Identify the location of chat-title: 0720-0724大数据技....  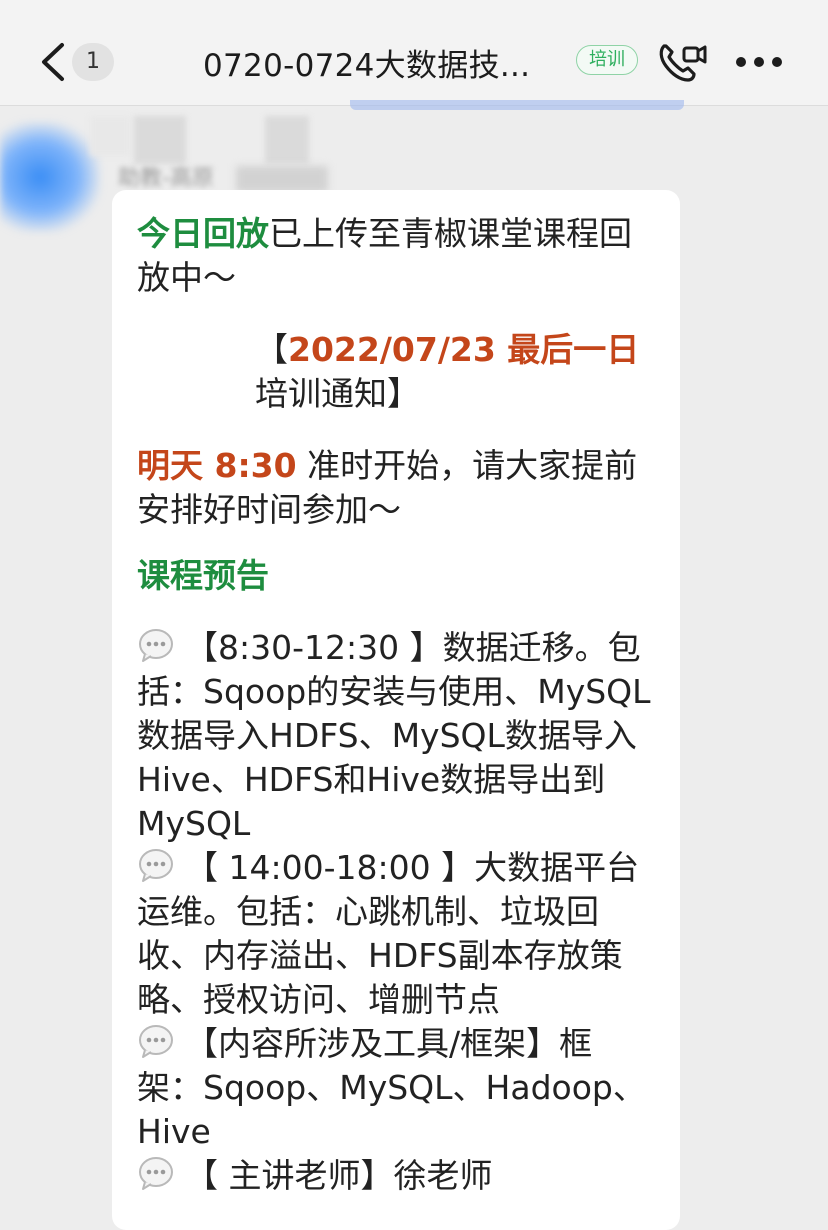
(366, 62).